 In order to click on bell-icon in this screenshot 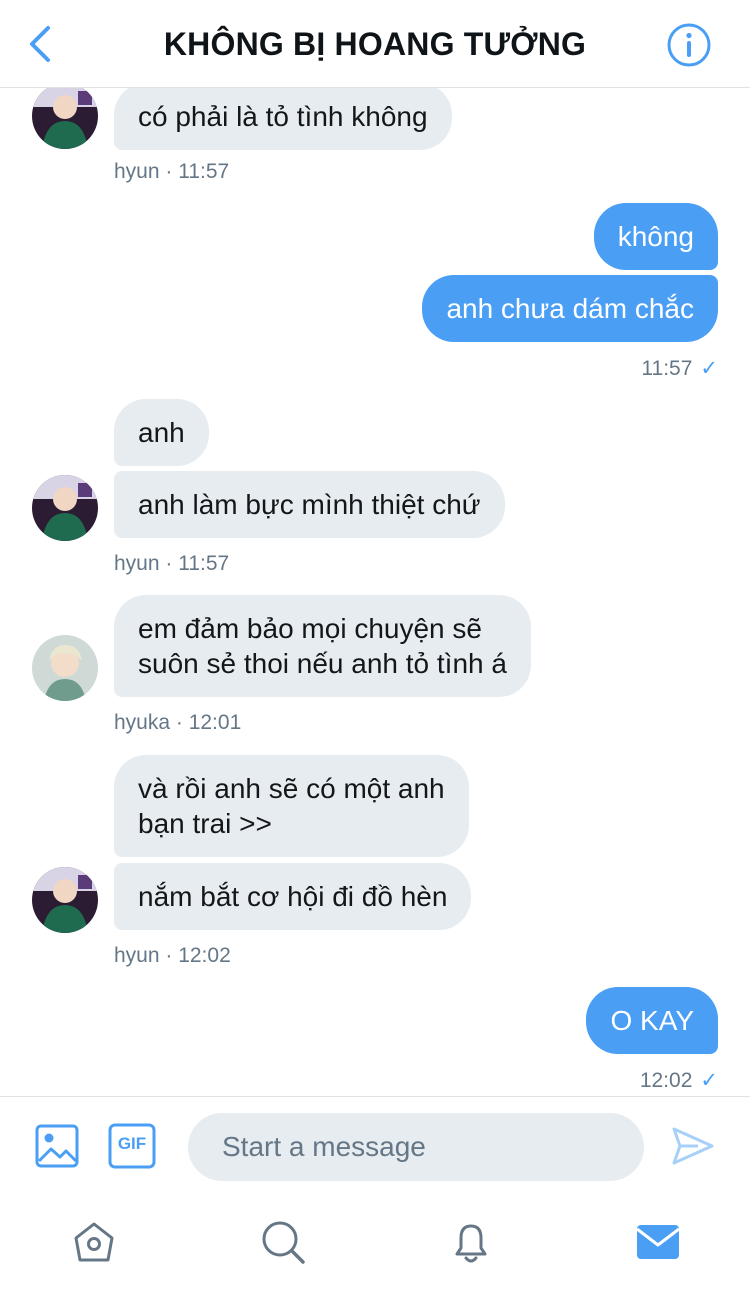, I will do `click(471, 1243)`.